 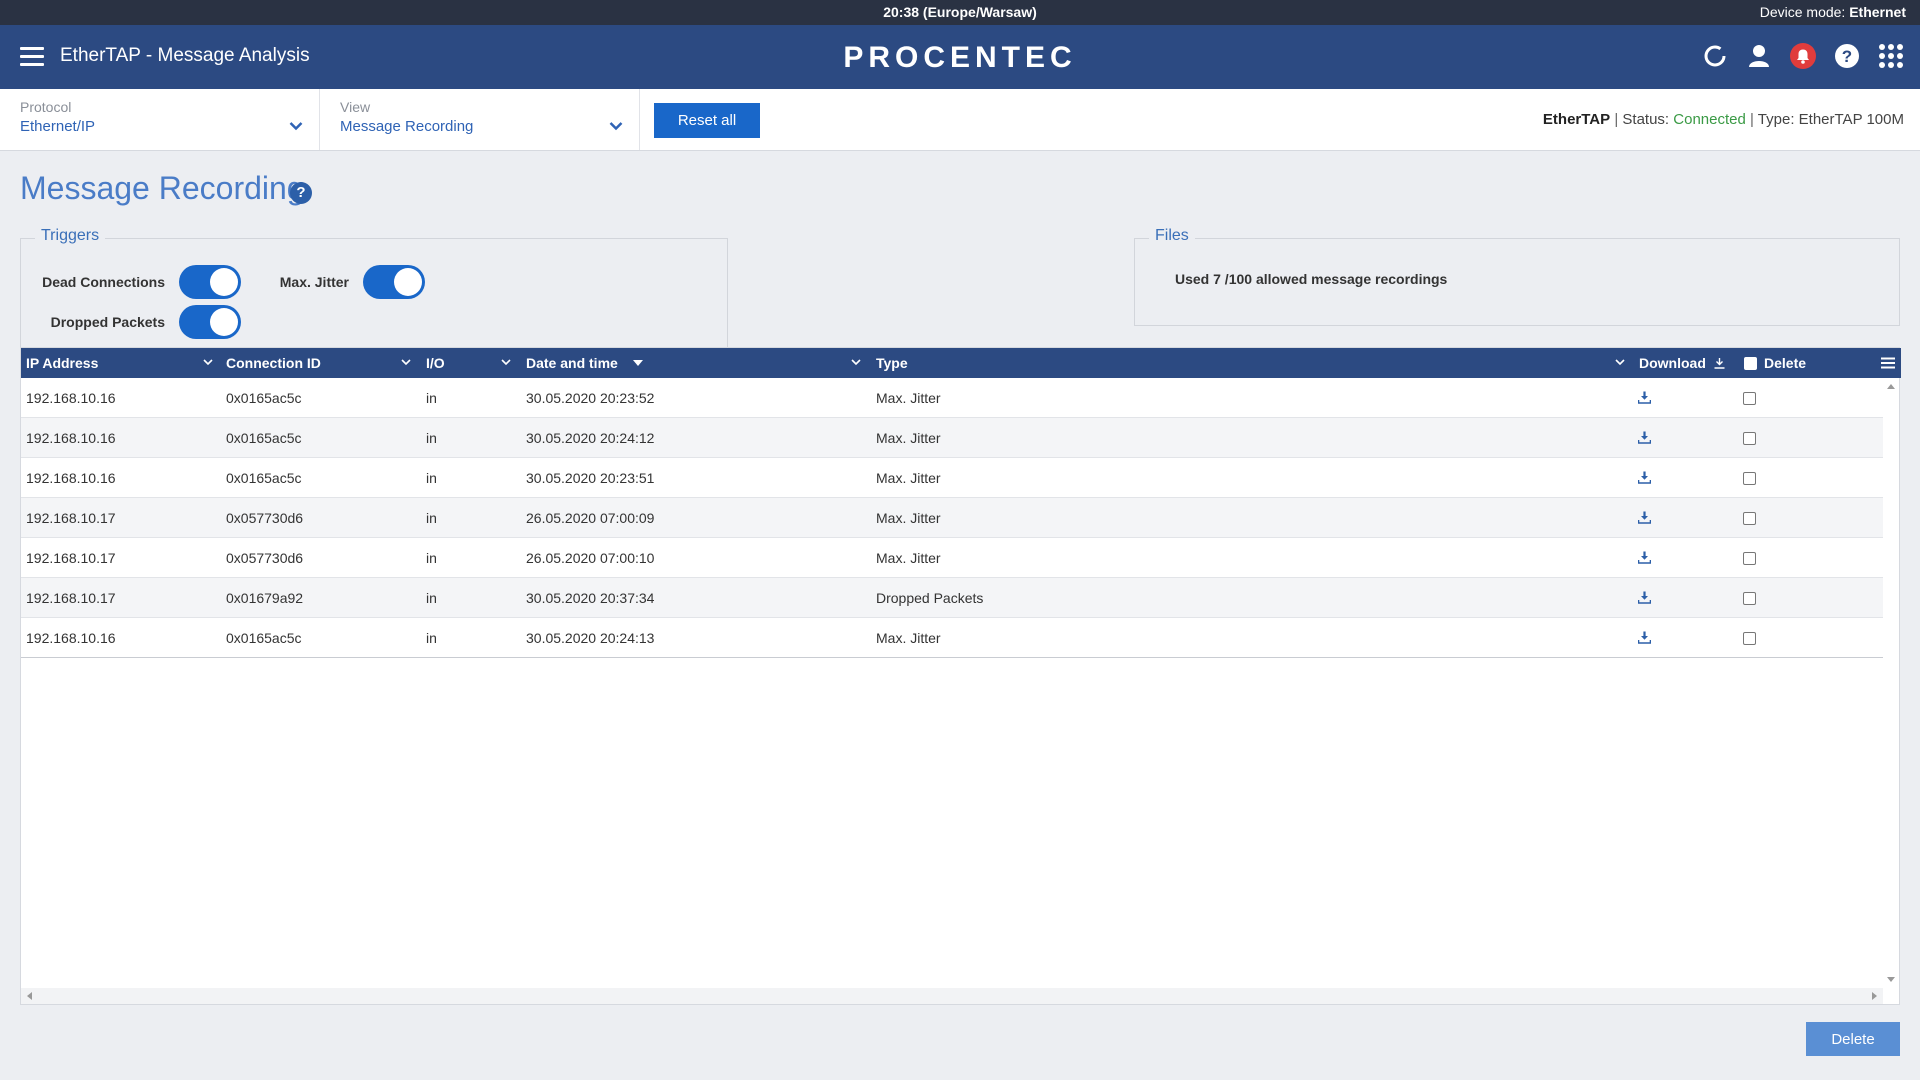 I want to click on cell-date-time: 30.05.2020 20:24:13, so click(x=590, y=638).